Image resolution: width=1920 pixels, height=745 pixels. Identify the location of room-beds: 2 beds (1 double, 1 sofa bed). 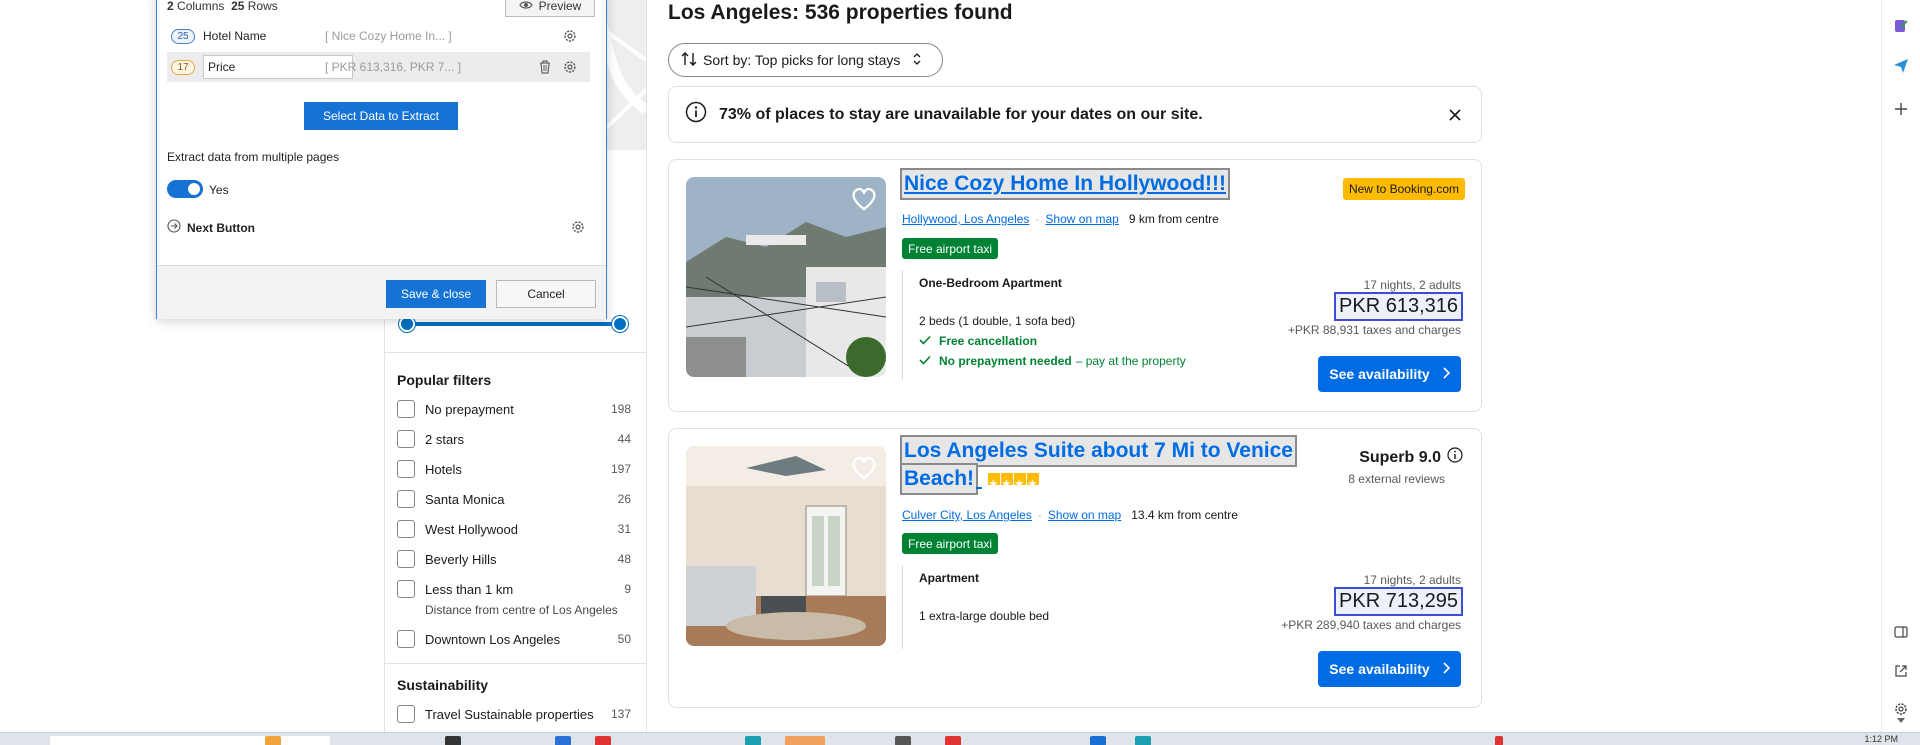
(997, 321).